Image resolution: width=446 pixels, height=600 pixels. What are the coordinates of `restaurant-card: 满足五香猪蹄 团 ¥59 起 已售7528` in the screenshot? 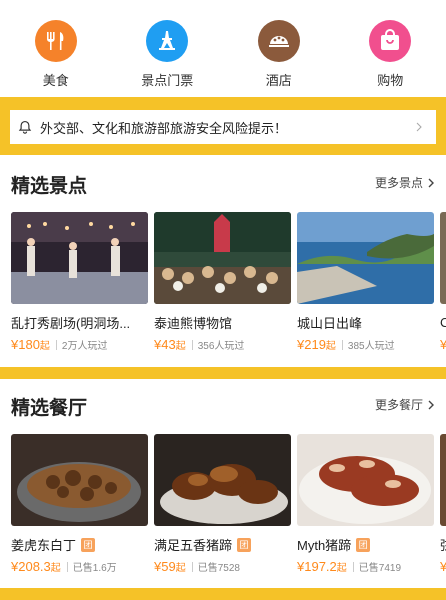 It's located at (222, 509).